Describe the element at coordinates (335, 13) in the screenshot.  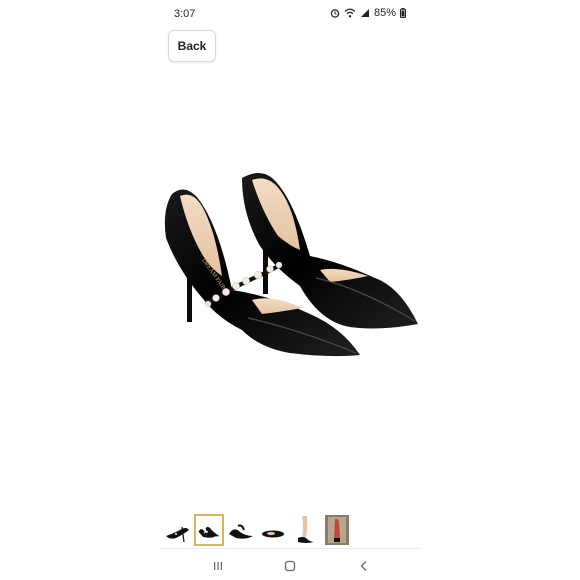
I see `alarm-icon` at that location.